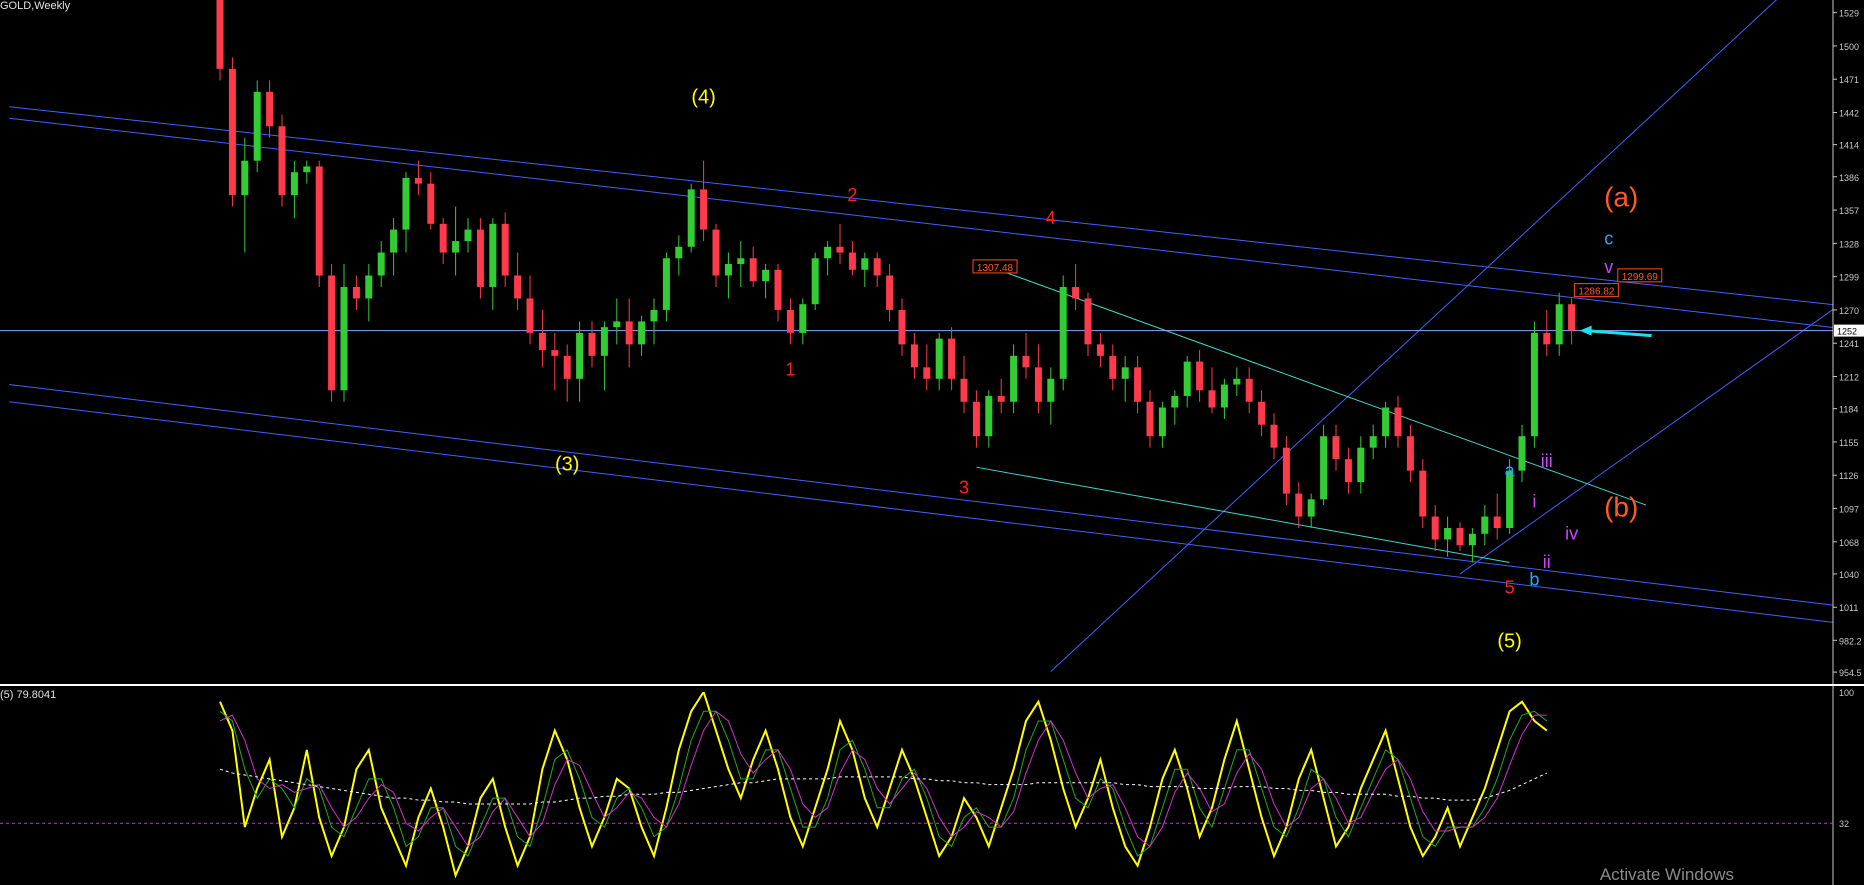 This screenshot has height=885, width=1864. I want to click on axis-tick-label: 1414, so click(1849, 146).